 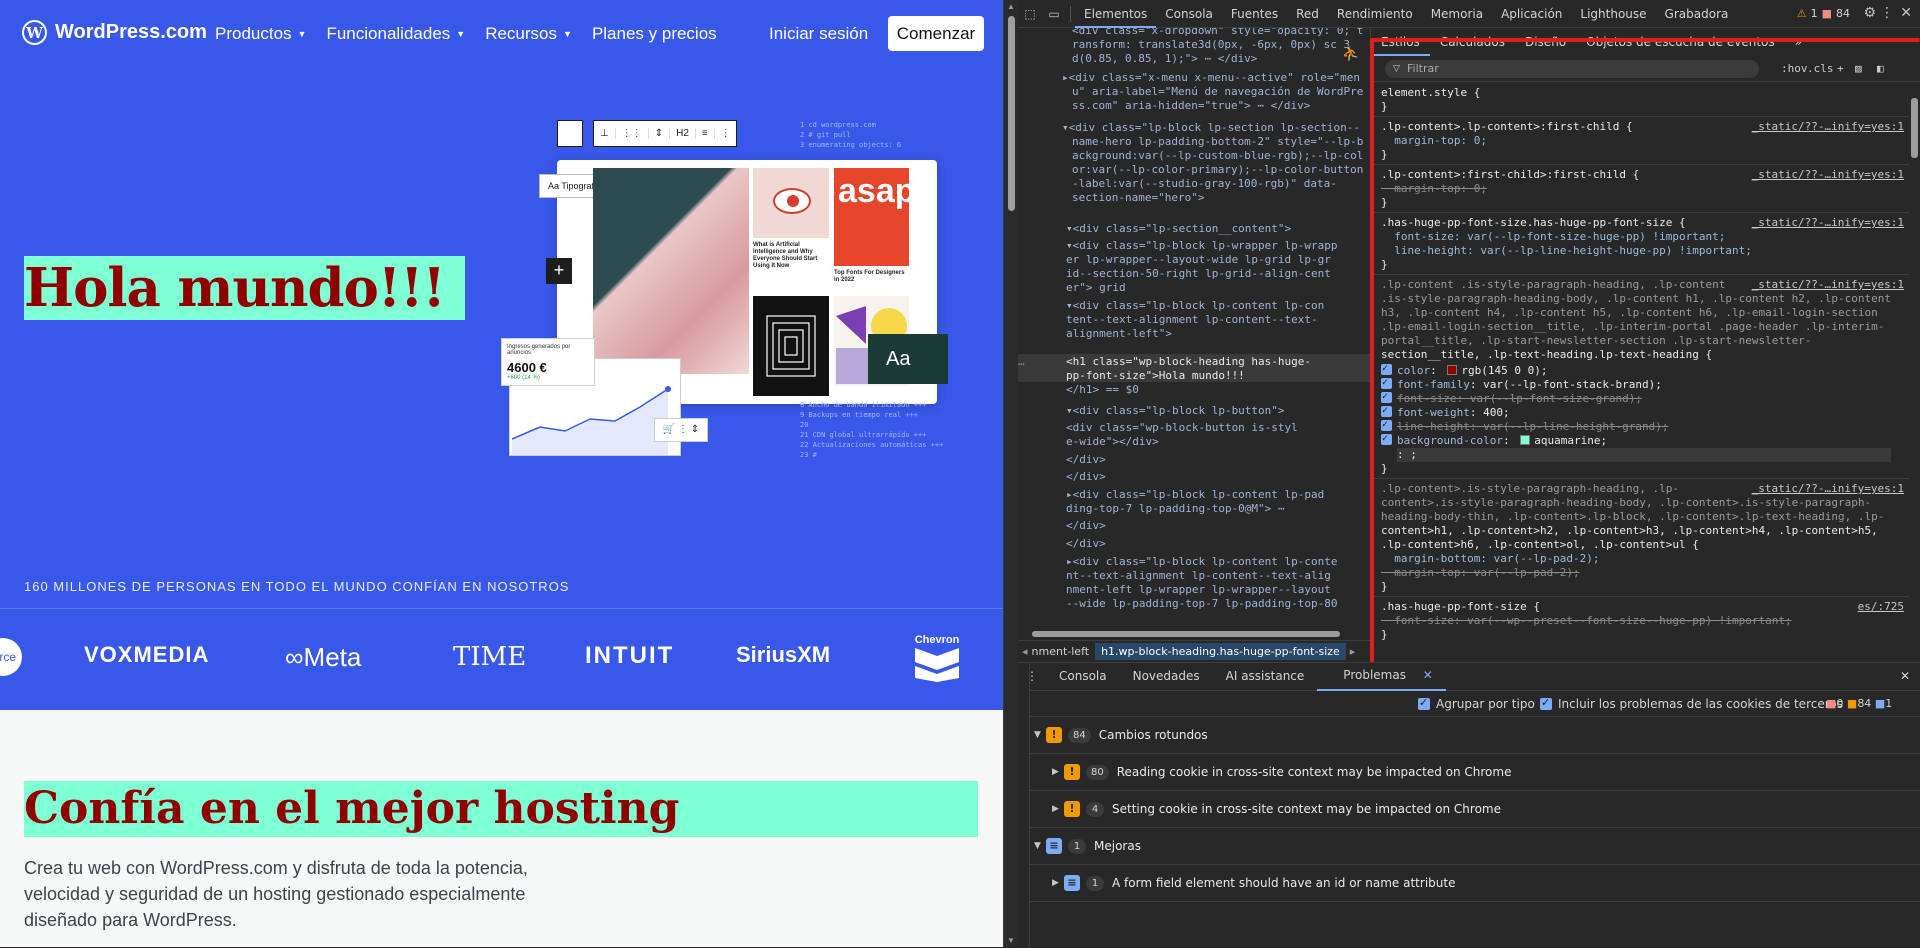 What do you see at coordinates (1531, 14) in the screenshot?
I see `tab-aplicacion: Aplicación` at bounding box center [1531, 14].